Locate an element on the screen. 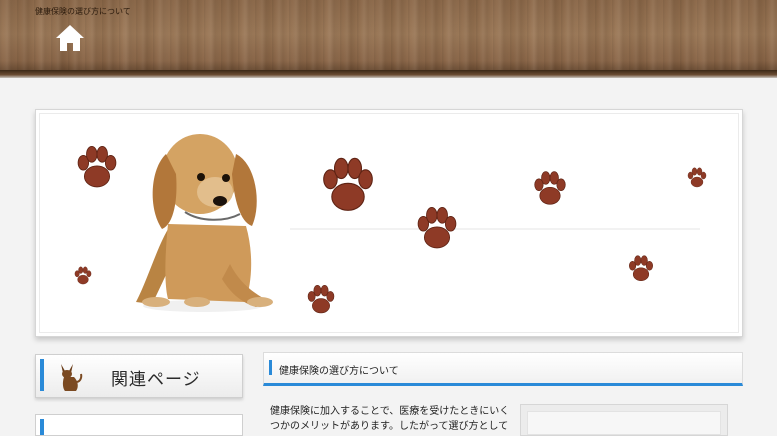 This screenshot has height=436, width=777. related-pages-header: 関連ページ is located at coordinates (139, 376).